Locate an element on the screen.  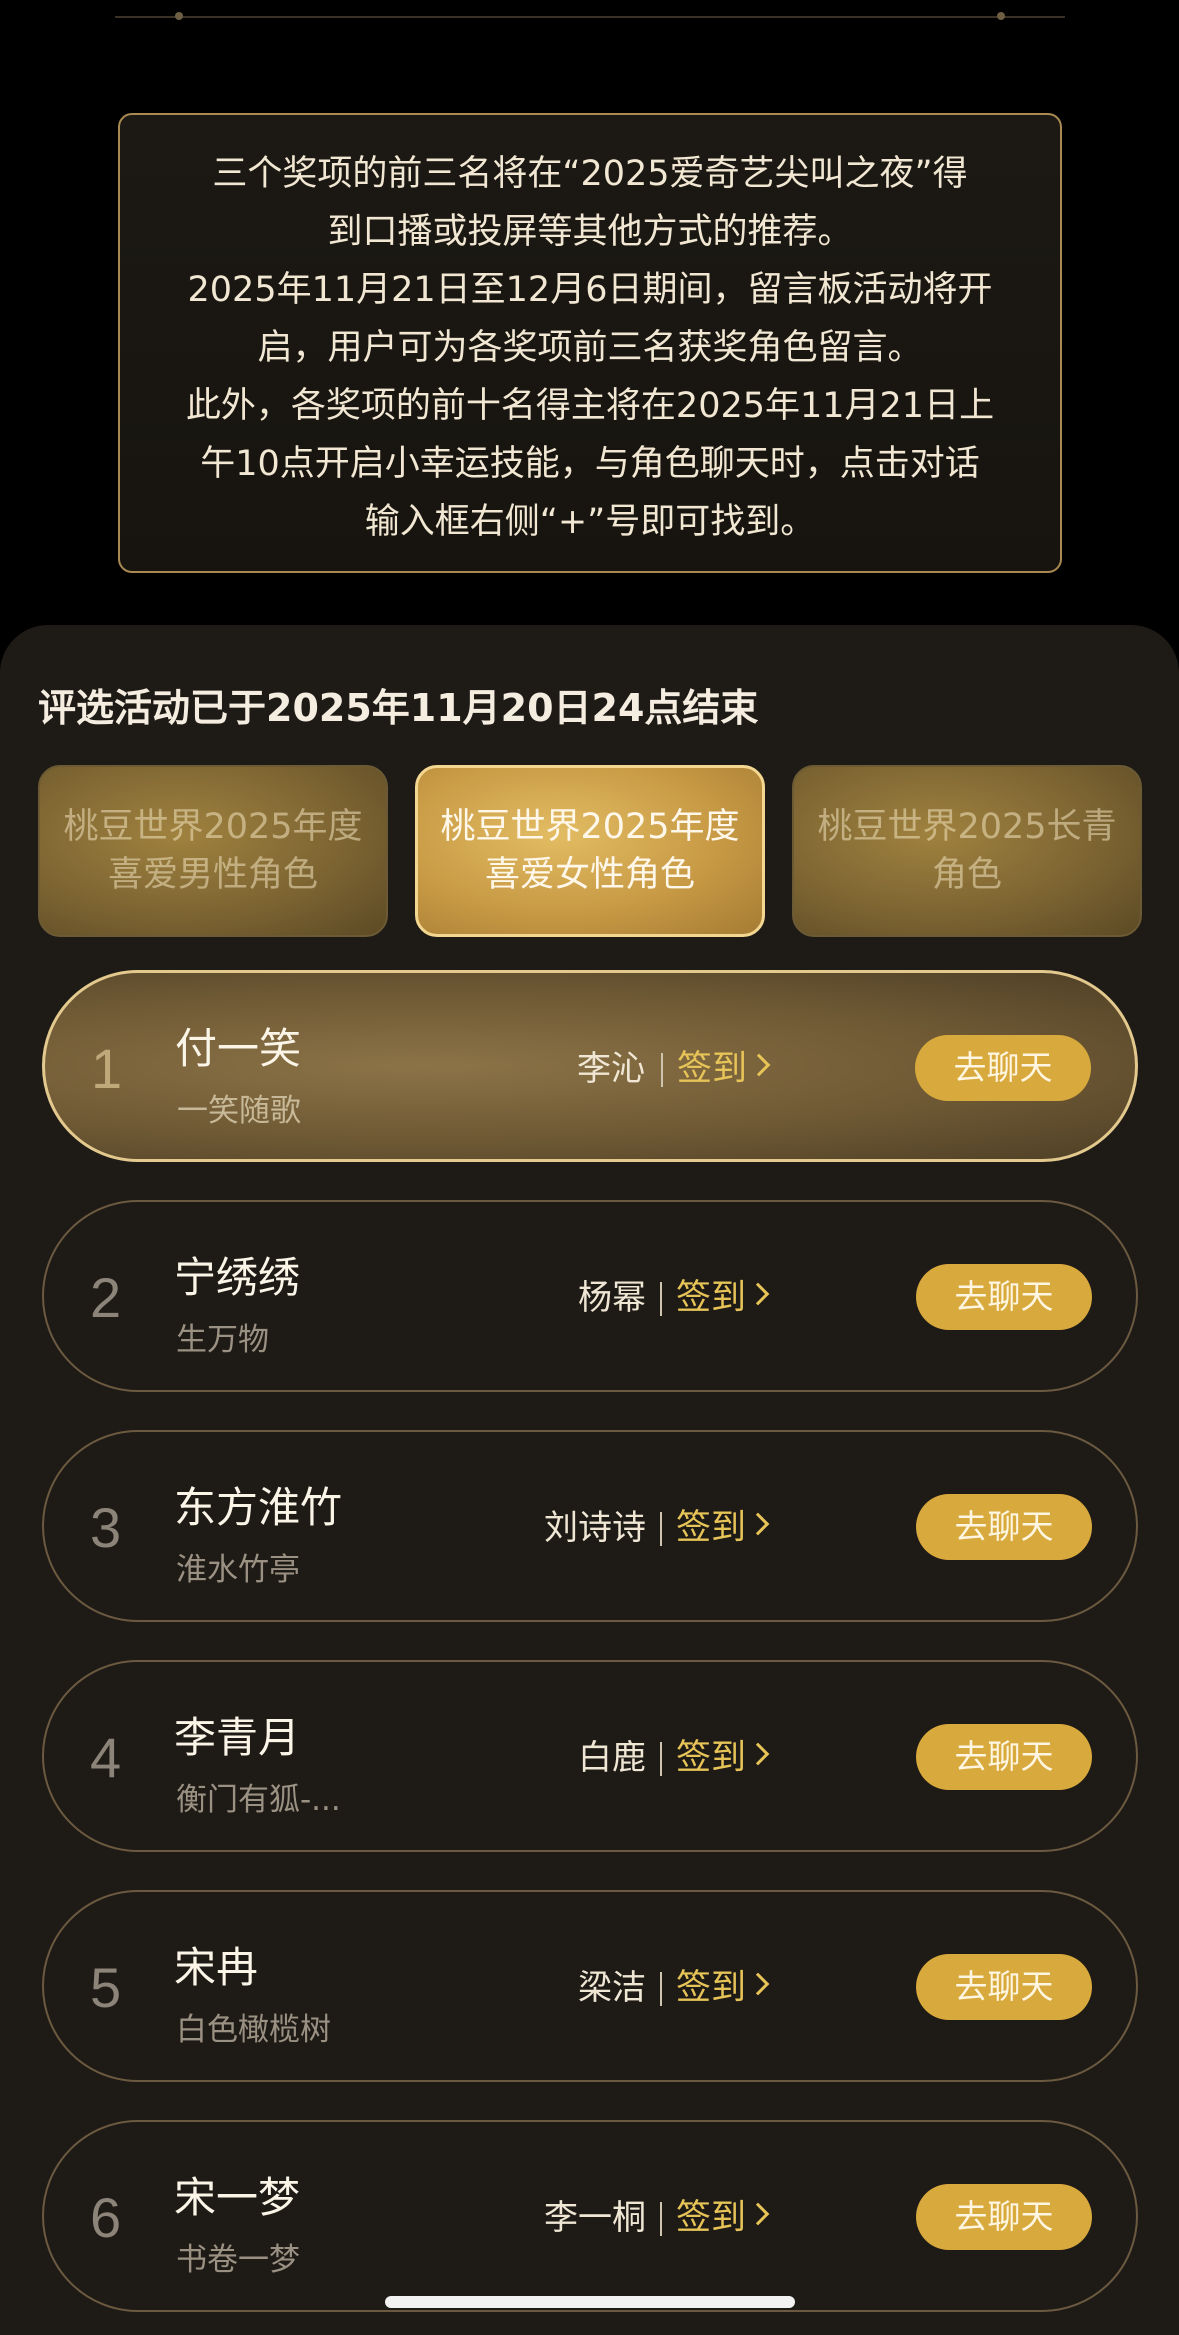
rank-number: 5 is located at coordinates (106, 1987).